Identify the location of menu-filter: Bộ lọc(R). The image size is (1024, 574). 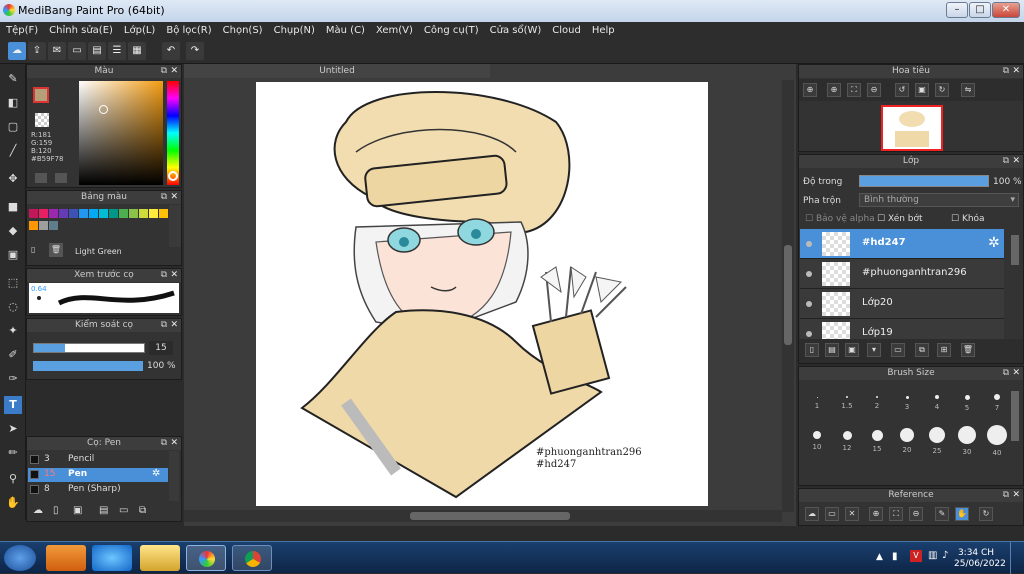
(188, 29).